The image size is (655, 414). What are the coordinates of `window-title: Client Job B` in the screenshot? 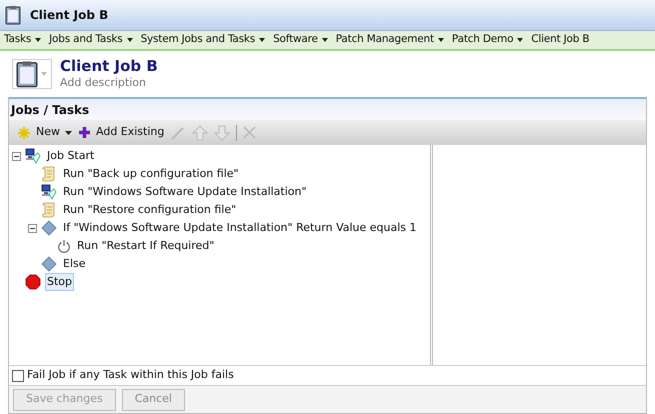 It's located at (69, 15).